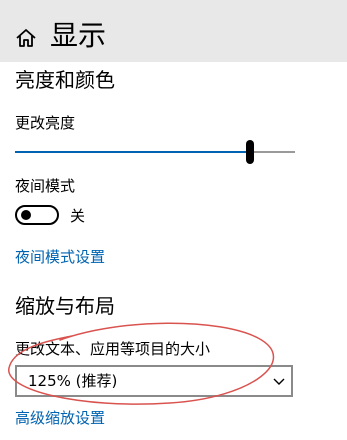 The image size is (347, 440). I want to click on night-light-label: 夜间模式, so click(45, 186).